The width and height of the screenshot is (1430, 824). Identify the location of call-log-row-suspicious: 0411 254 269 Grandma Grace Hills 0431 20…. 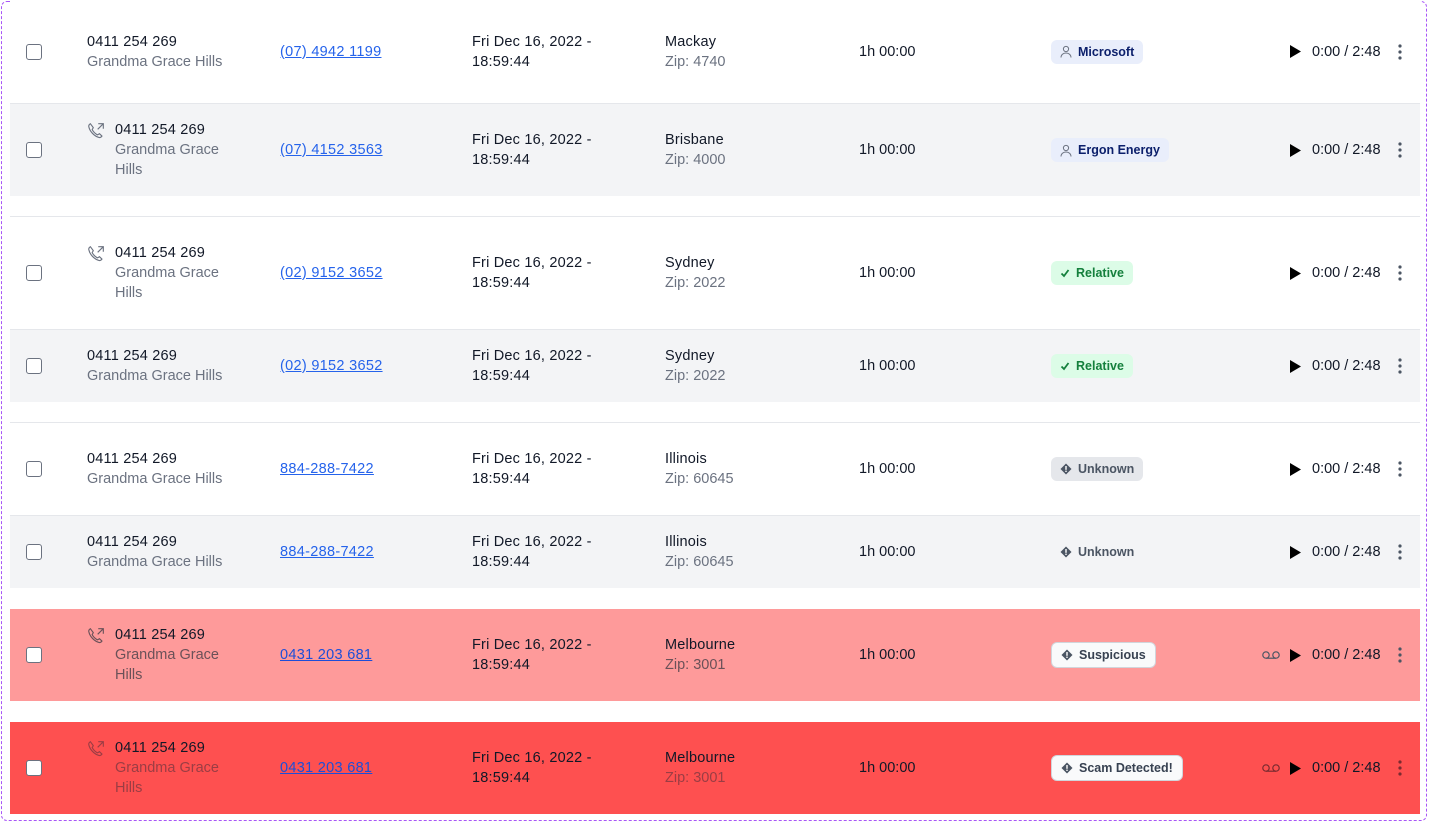
(715, 655).